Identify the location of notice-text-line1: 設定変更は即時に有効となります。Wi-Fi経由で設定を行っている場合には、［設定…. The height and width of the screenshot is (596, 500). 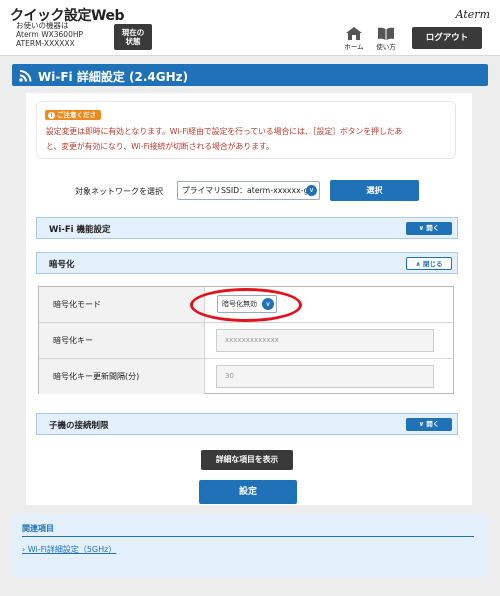
(224, 131).